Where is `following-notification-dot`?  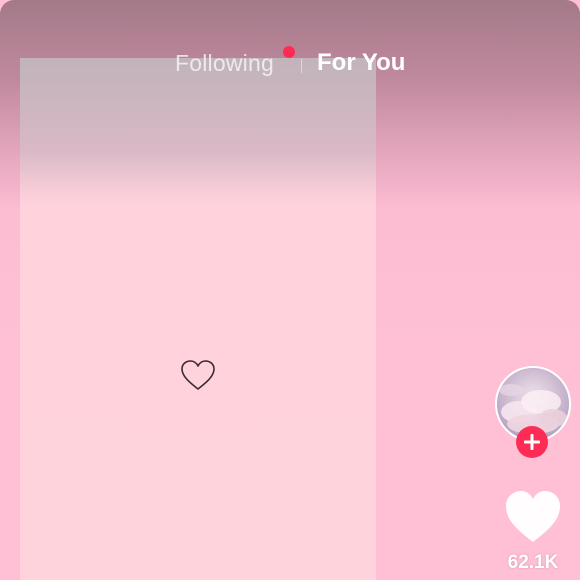
following-notification-dot is located at coordinates (289, 52).